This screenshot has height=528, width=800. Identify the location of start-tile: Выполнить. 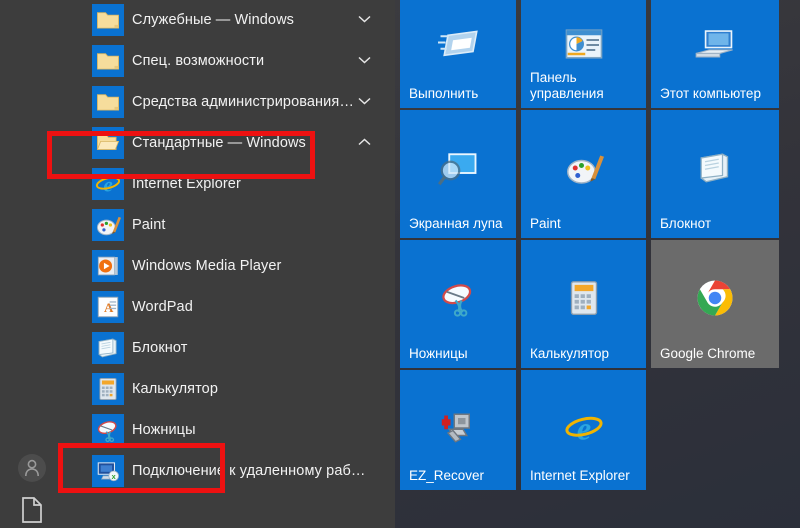
(458, 54).